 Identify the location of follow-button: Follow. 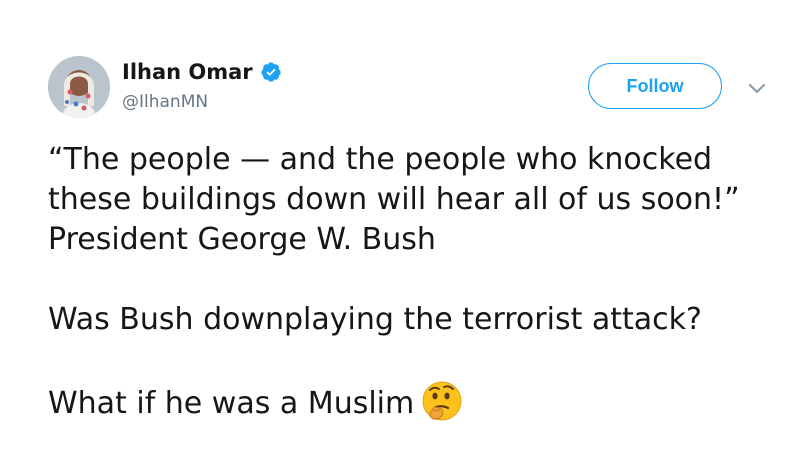
(655, 86).